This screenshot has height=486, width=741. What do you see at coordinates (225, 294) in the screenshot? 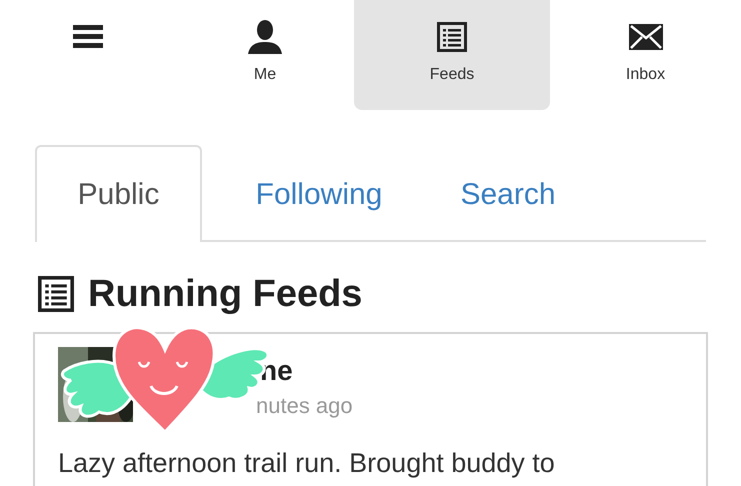
I see `section-heading: Running Feeds` at bounding box center [225, 294].